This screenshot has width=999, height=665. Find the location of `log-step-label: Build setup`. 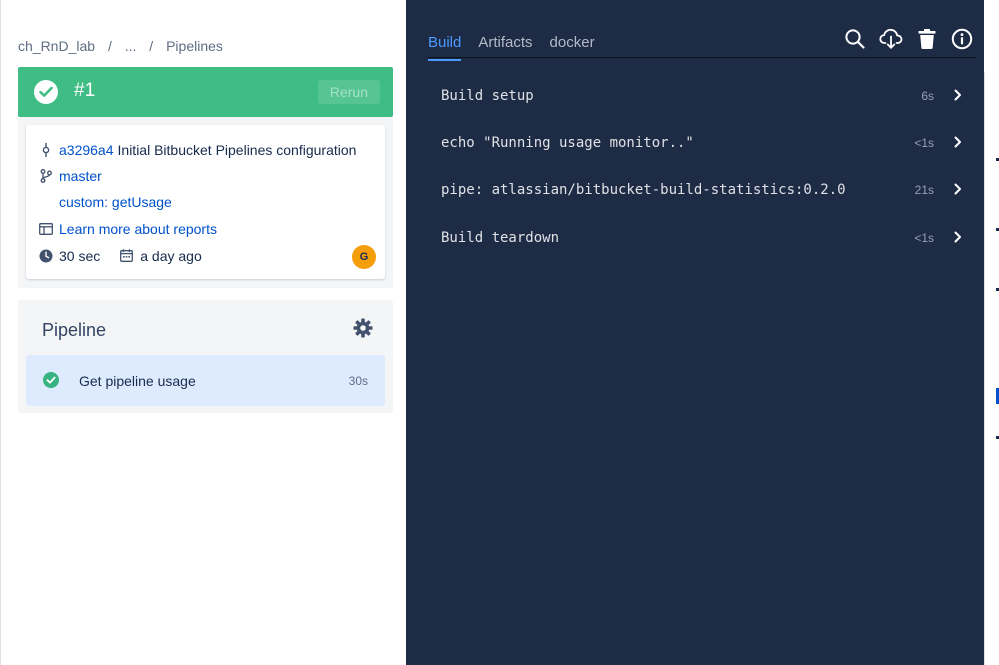

log-step-label: Build setup is located at coordinates (487, 96).